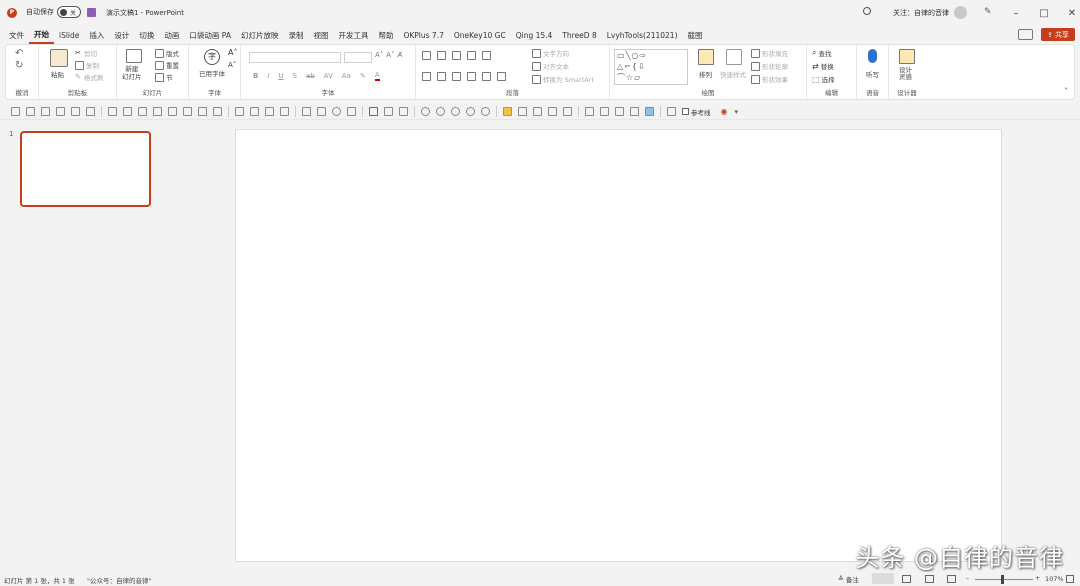  Describe the element at coordinates (733, 74) in the screenshot. I see `quick-styles-button: 快速样式` at that location.